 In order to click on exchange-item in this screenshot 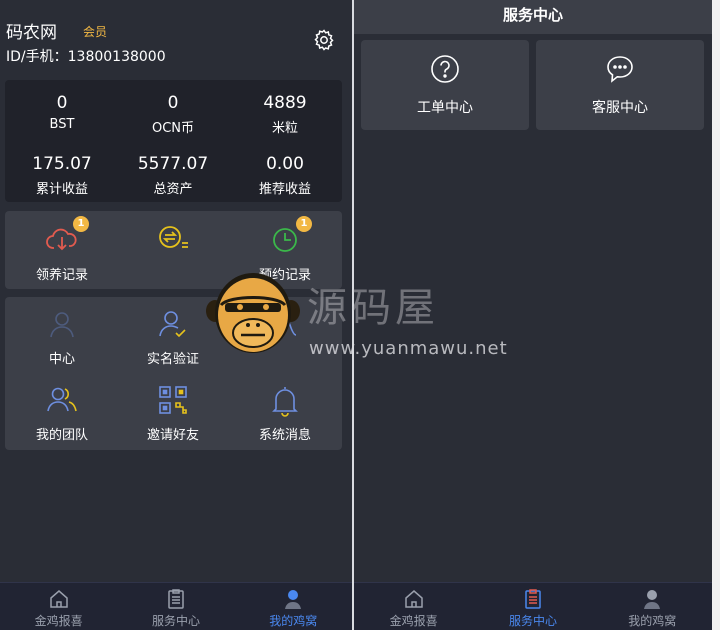, I will do `click(173, 243)`.